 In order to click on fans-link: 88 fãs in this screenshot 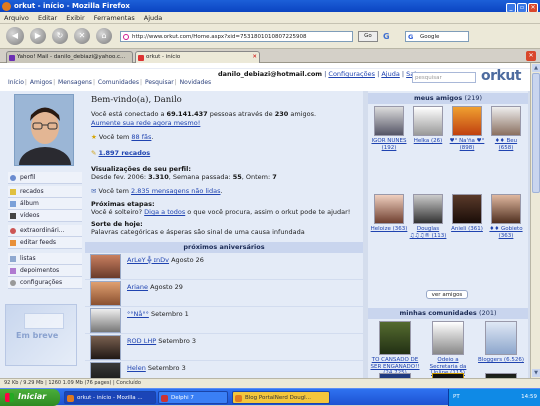, I will do `click(141, 137)`.